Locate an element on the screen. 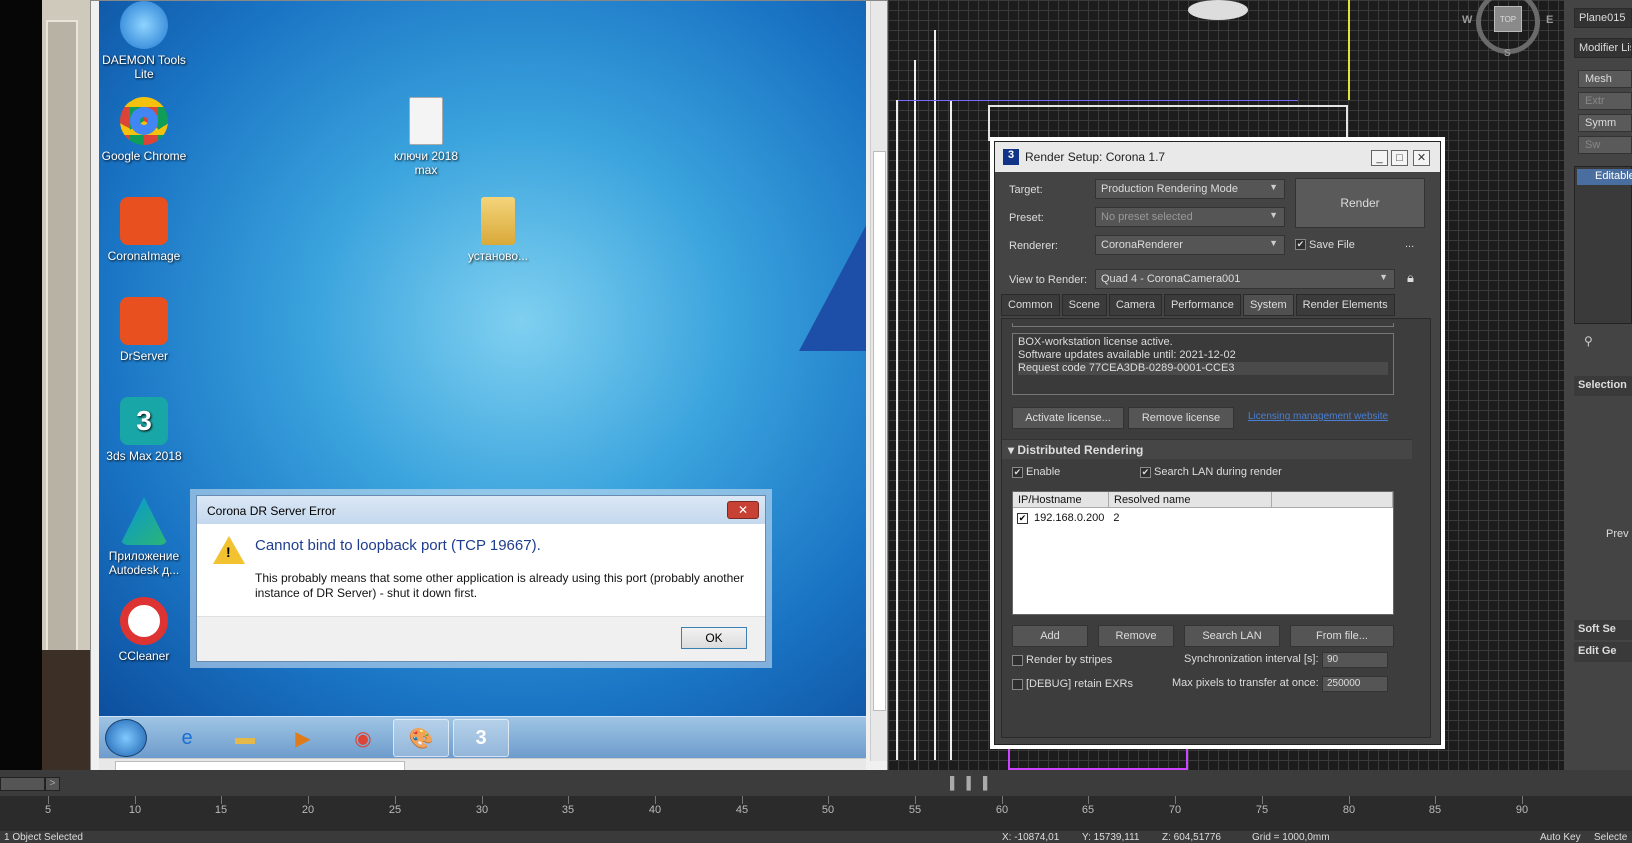 The image size is (1632, 843). tab-camera: Camera is located at coordinates (1135, 305).